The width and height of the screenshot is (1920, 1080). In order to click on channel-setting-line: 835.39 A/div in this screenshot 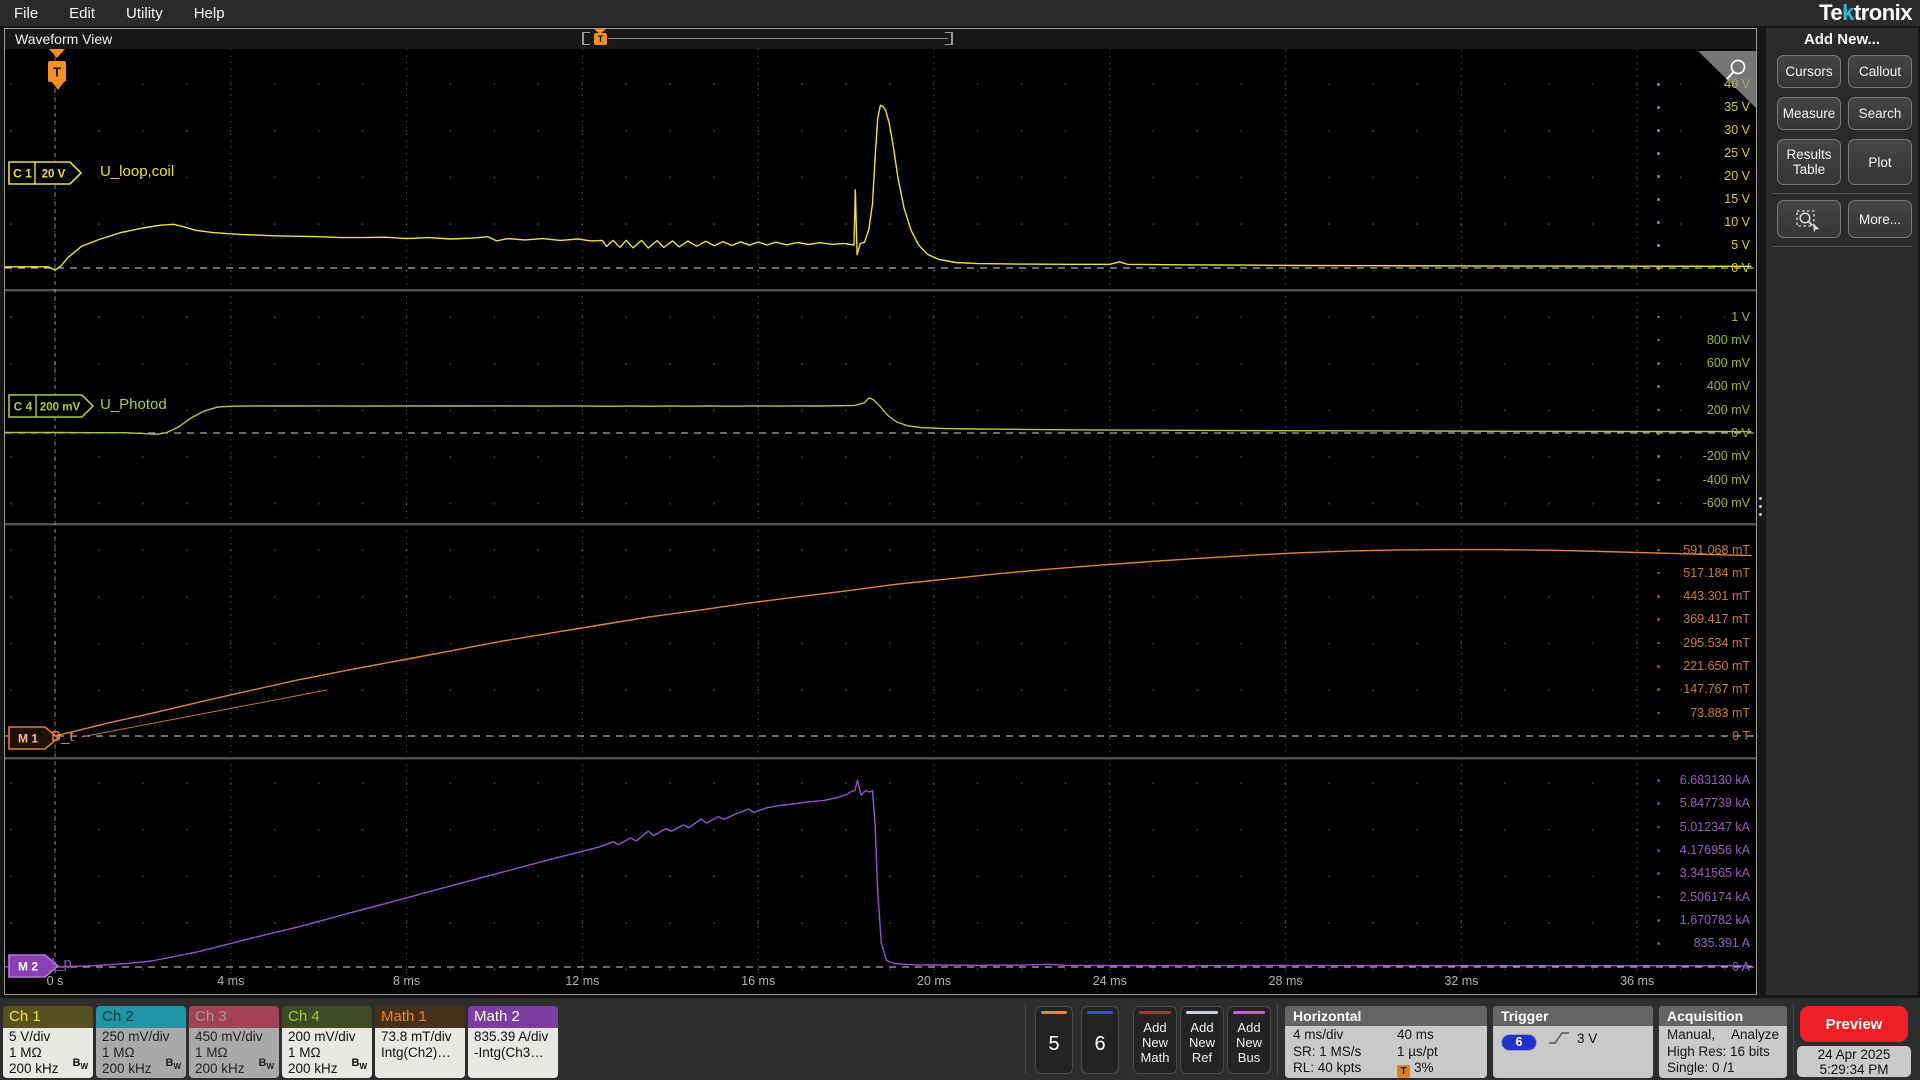, I will do `click(511, 1036)`.